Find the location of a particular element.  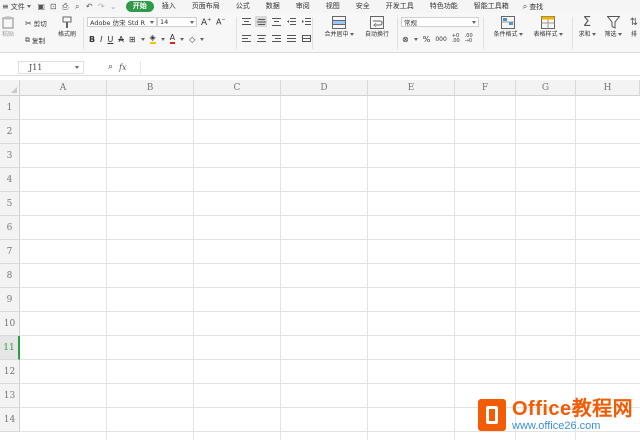

row-header-12: 12 is located at coordinates (10, 372).